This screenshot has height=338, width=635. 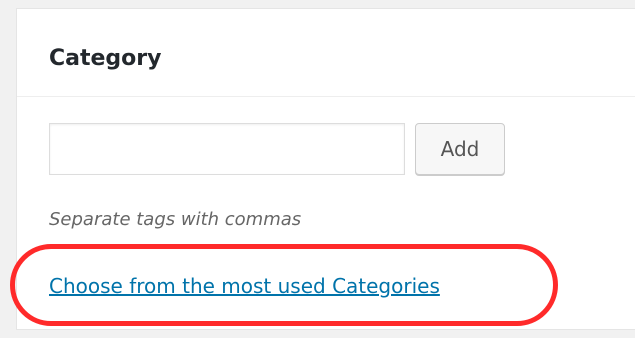 I want to click on most-used-categories-link: Choose from the most used Categories, so click(x=244, y=286).